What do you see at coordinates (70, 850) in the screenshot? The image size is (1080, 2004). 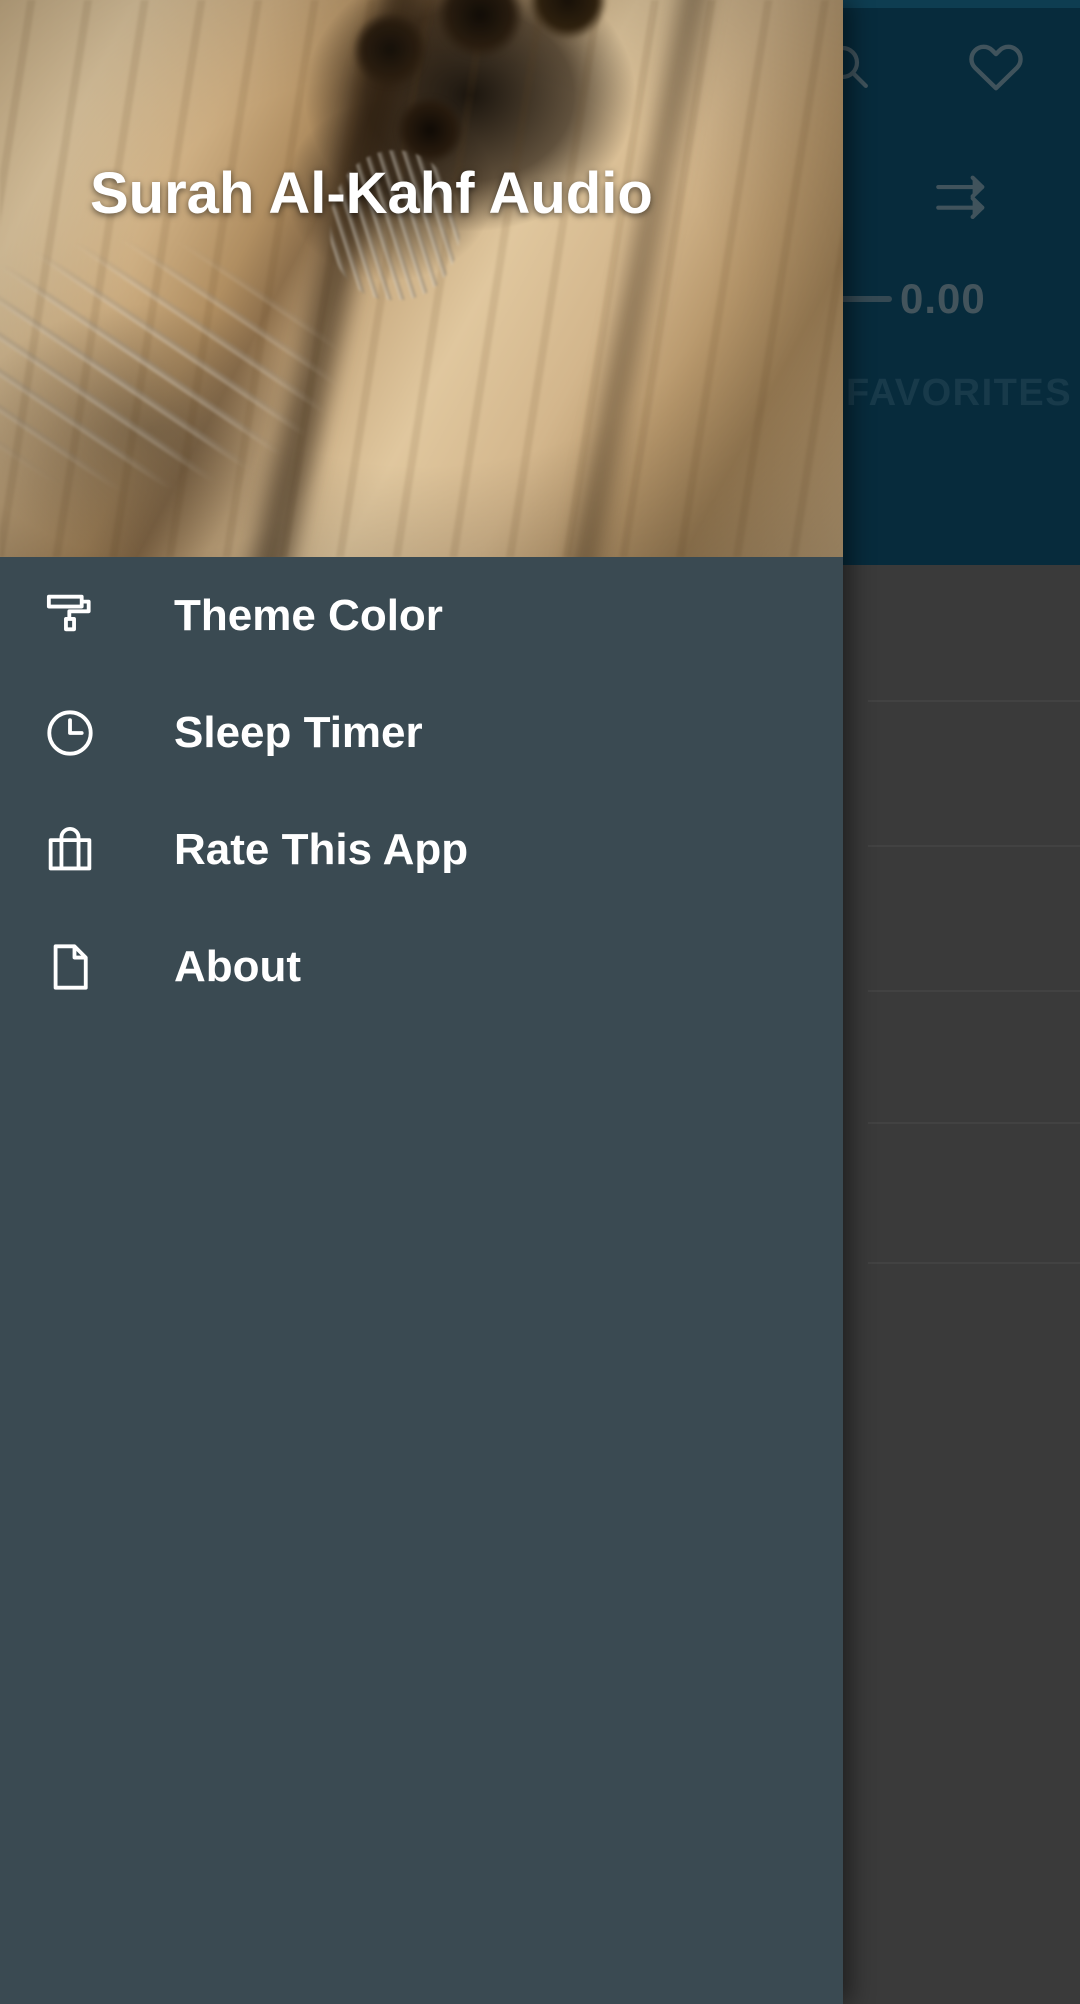 I see `shopping-bag-icon` at bounding box center [70, 850].